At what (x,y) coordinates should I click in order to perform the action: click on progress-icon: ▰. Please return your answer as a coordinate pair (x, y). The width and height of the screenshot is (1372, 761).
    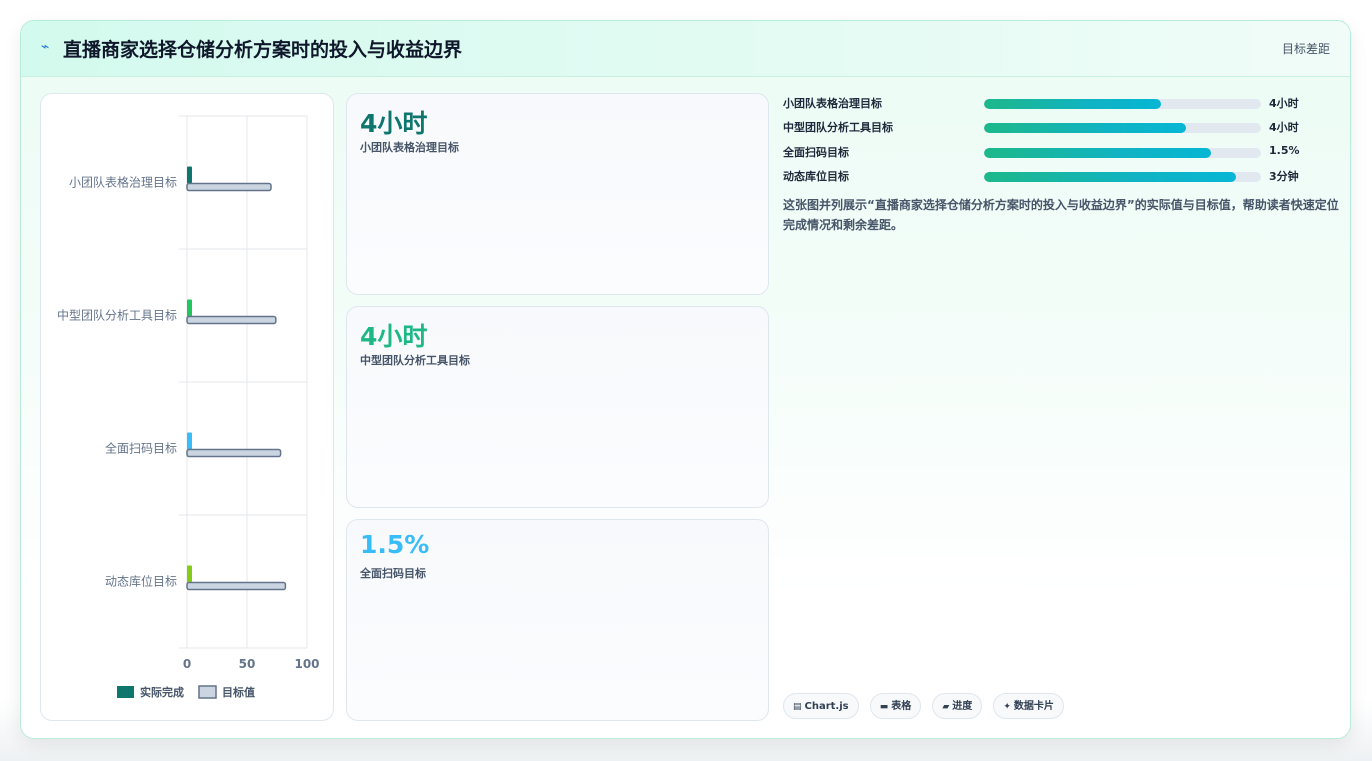
    Looking at the image, I should click on (946, 707).